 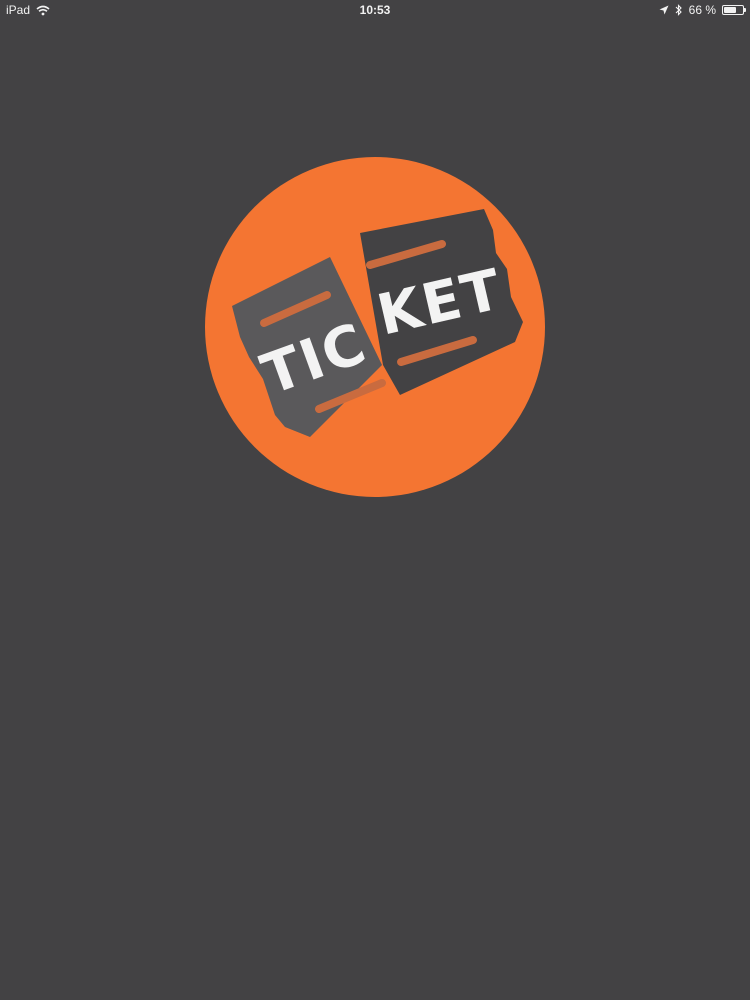 I want to click on bluetooth-icon, so click(x=679, y=10).